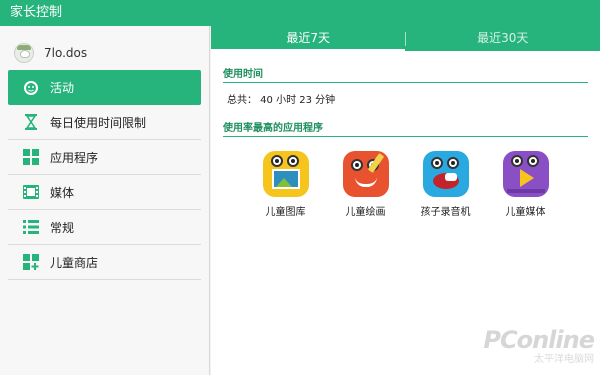 Image resolution: width=600 pixels, height=375 pixels. What do you see at coordinates (525, 174) in the screenshot?
I see `media-app-icon` at bounding box center [525, 174].